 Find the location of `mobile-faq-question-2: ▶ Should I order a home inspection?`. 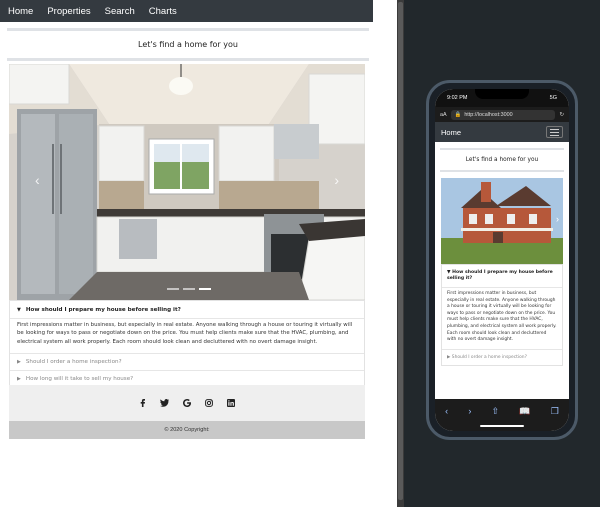

mobile-faq-question-2: ▶ Should I order a home inspection? is located at coordinates (502, 356).